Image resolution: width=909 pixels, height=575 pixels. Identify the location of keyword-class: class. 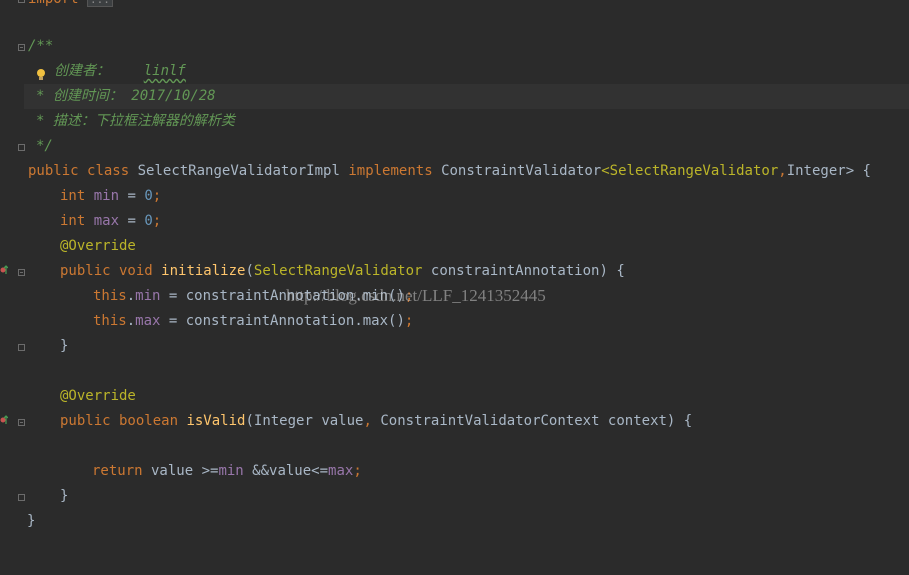
(108, 171).